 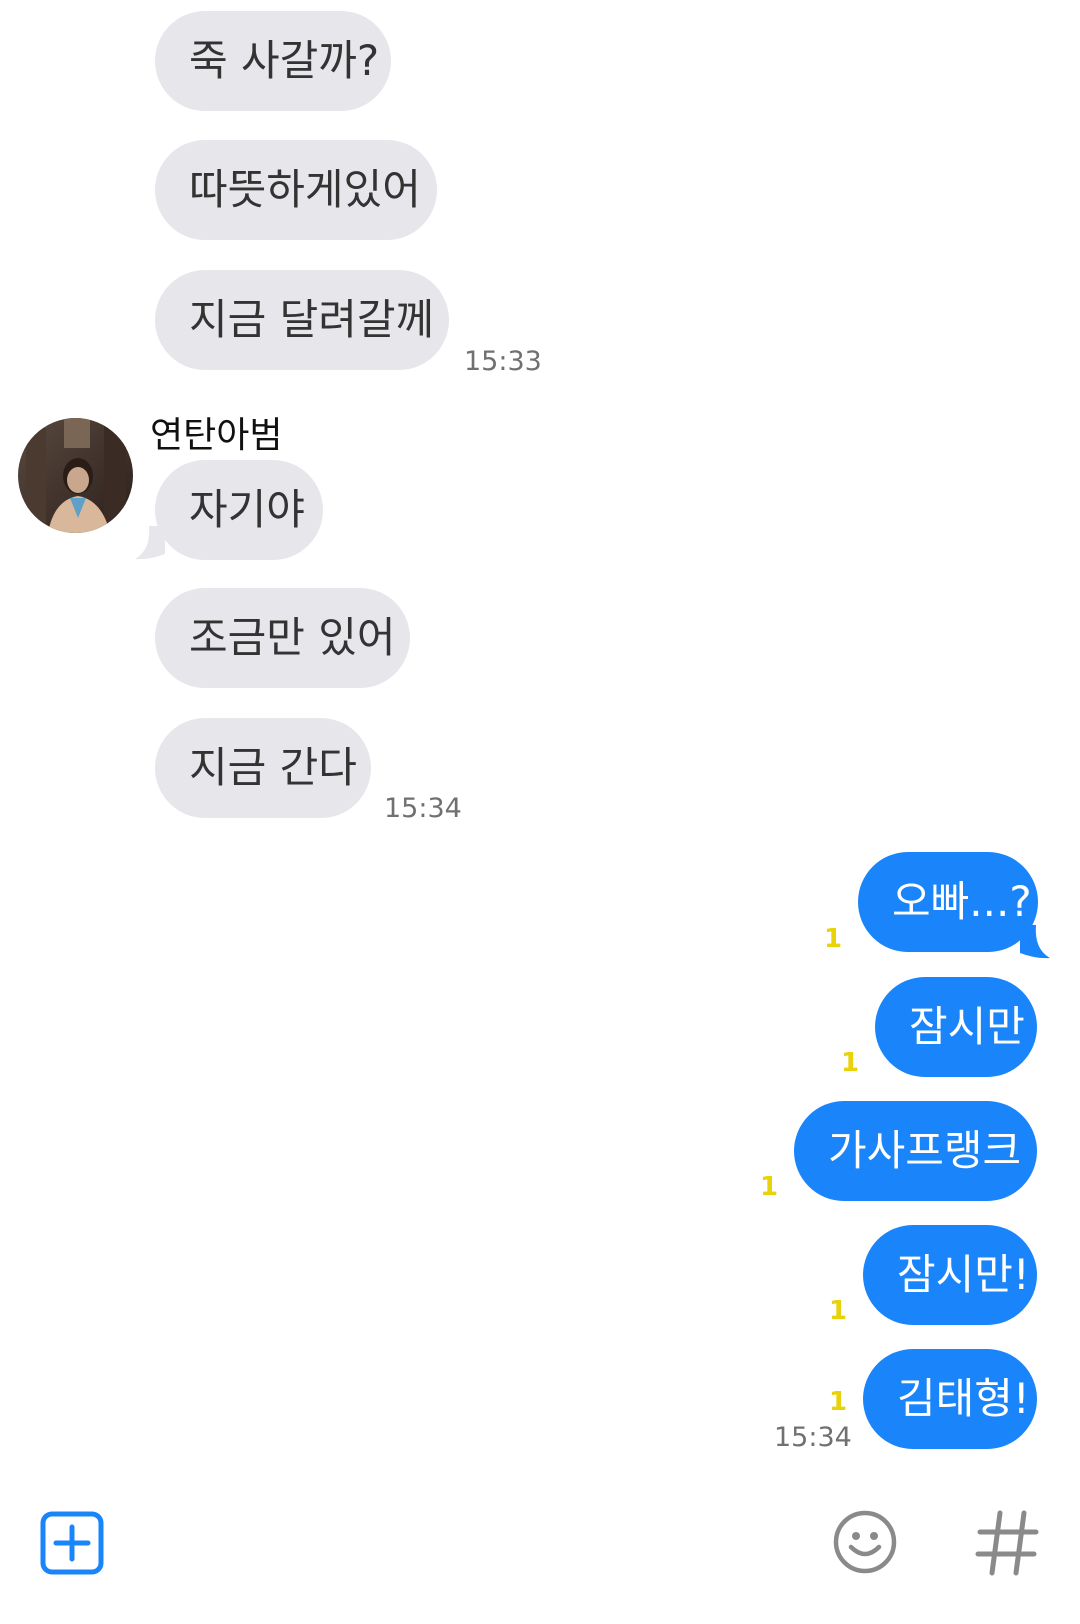 I want to click on message-bubble-incoming: 죽 사갈까?, so click(x=273, y=61).